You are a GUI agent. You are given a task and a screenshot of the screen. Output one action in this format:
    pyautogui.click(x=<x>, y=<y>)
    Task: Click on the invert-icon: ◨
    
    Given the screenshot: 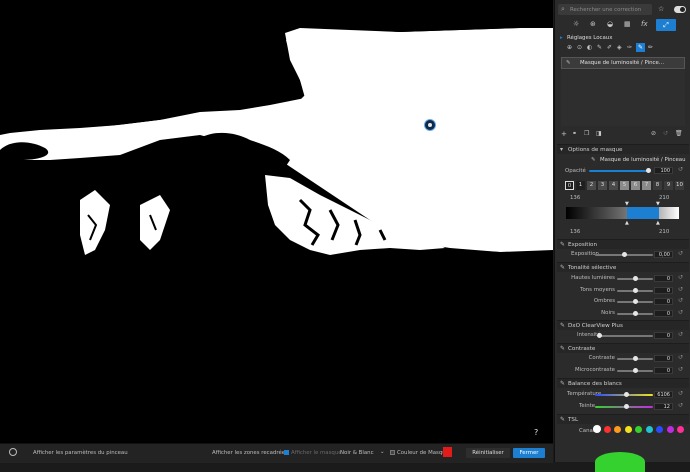 What is the action you would take?
    pyautogui.click(x=599, y=133)
    